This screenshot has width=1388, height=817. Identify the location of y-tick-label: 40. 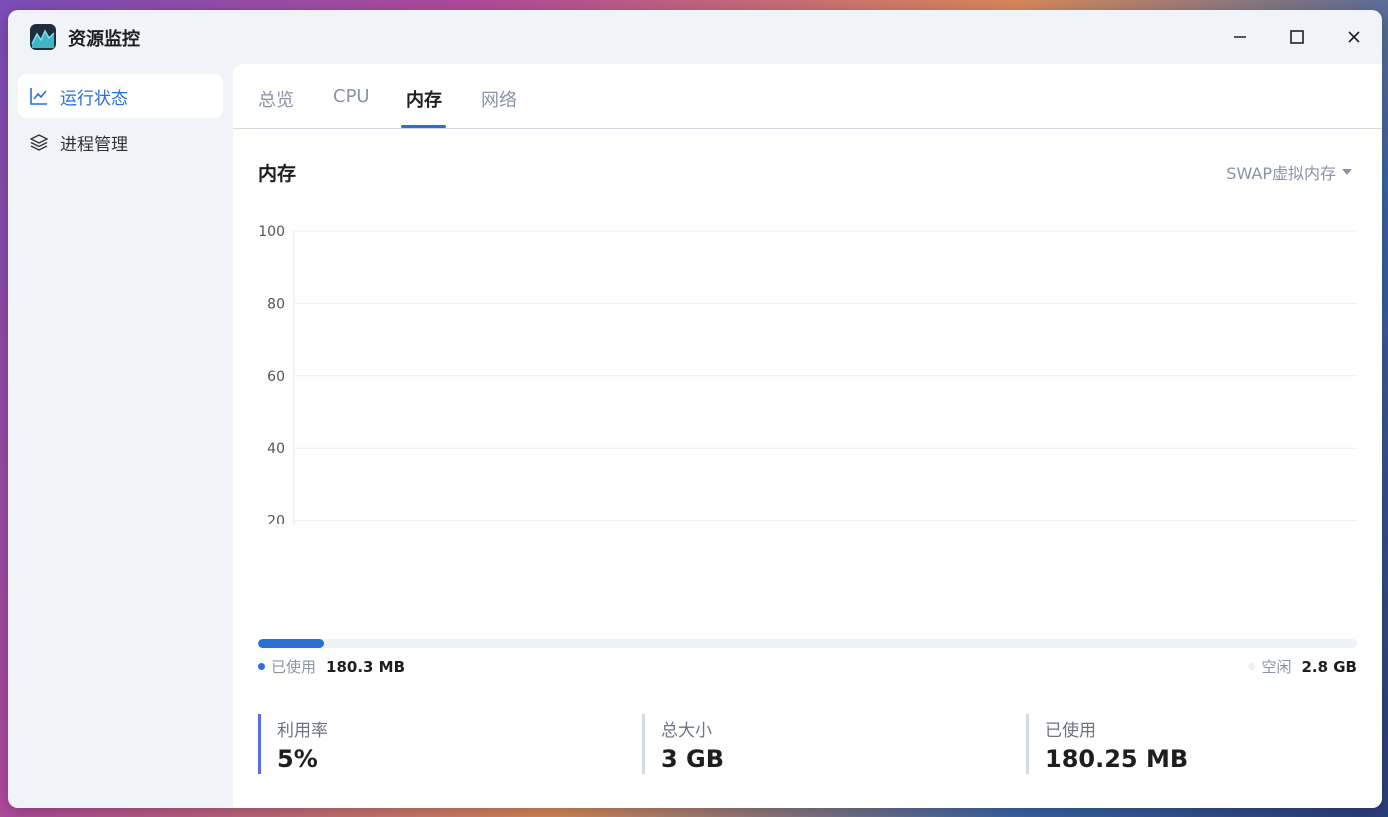
(276, 449).